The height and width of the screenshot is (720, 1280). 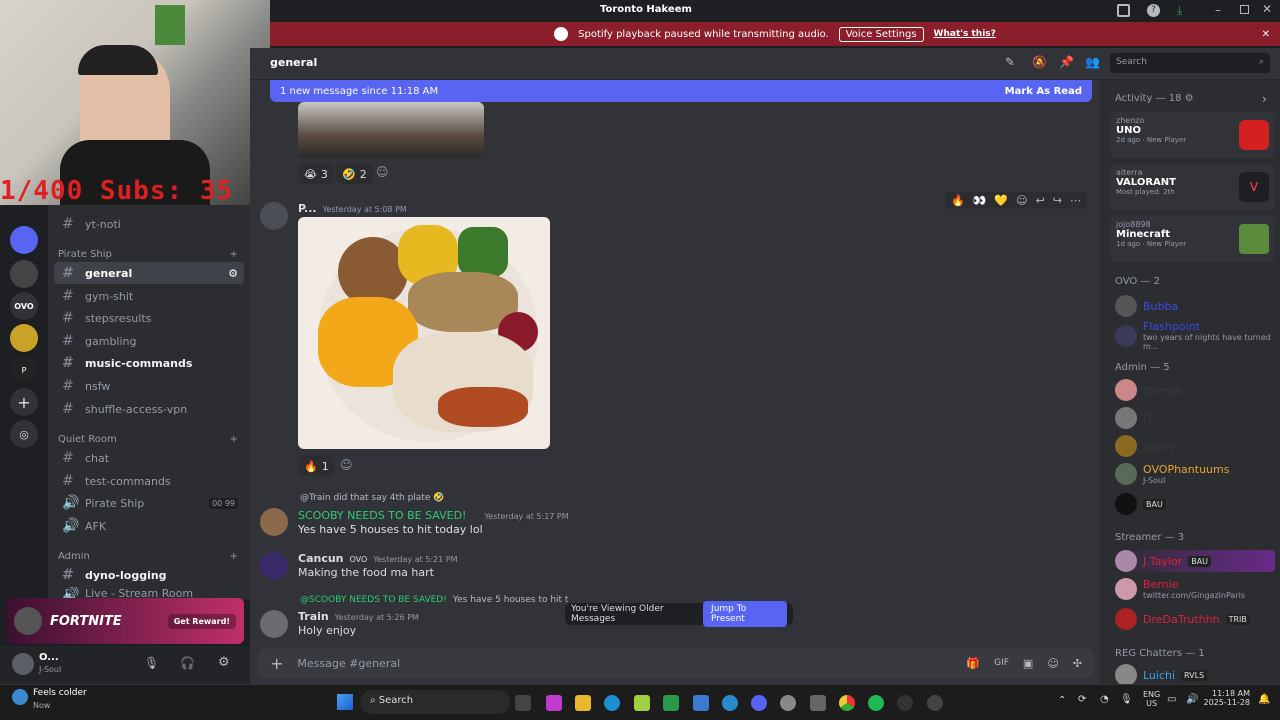 What do you see at coordinates (321, 558) in the screenshot?
I see `message-author: Cancun` at bounding box center [321, 558].